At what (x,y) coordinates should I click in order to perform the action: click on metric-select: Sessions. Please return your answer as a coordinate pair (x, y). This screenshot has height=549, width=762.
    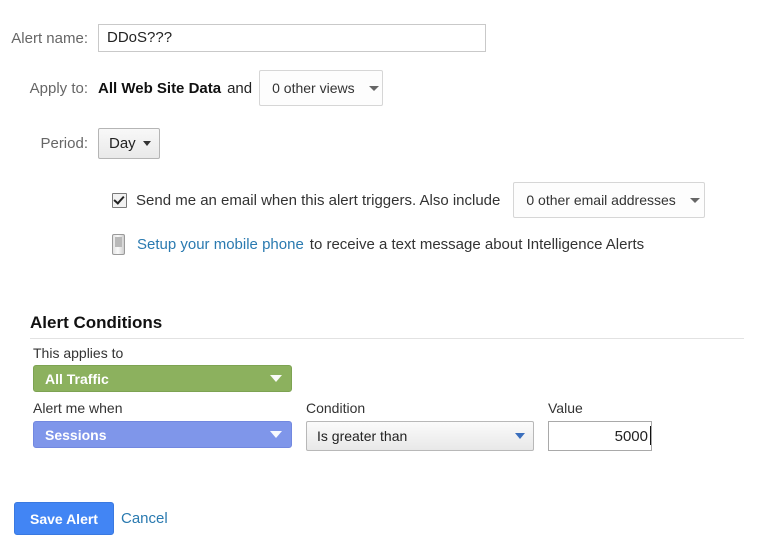
    Looking at the image, I should click on (162, 434).